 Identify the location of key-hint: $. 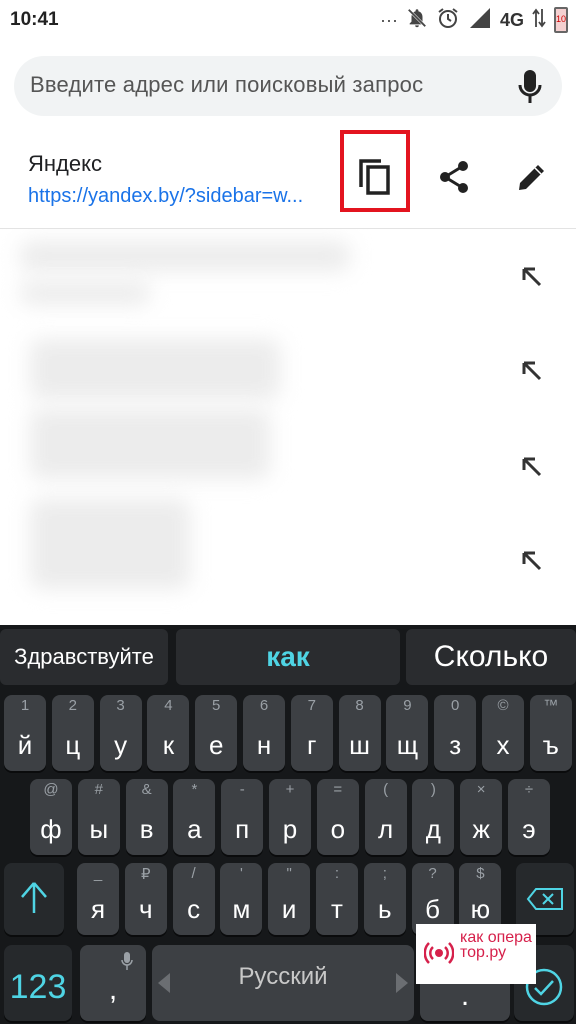
(480, 873).